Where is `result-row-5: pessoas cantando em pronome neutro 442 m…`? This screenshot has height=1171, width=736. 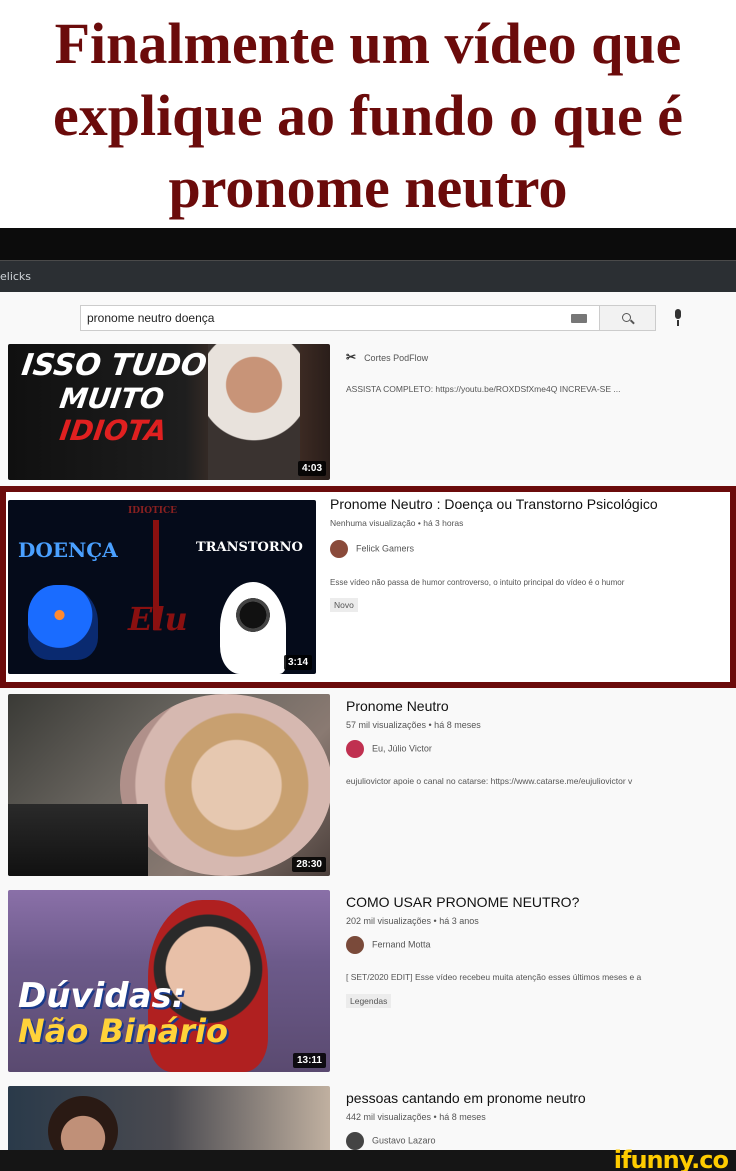
result-row-5: pessoas cantando em pronome neutro 442 m… is located at coordinates (368, 1117).